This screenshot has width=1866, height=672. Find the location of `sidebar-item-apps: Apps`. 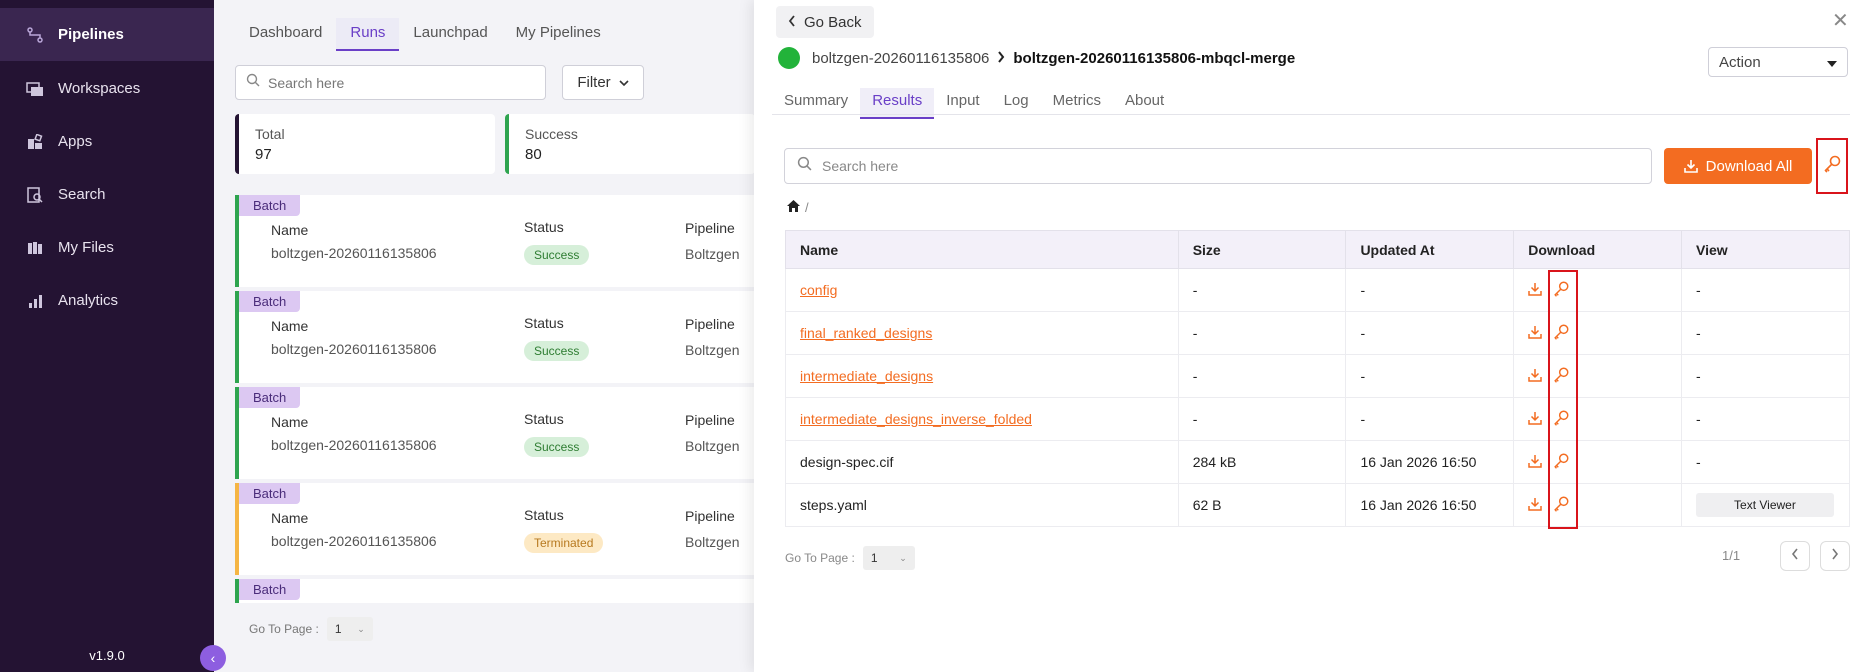

sidebar-item-apps: Apps is located at coordinates (107, 141).